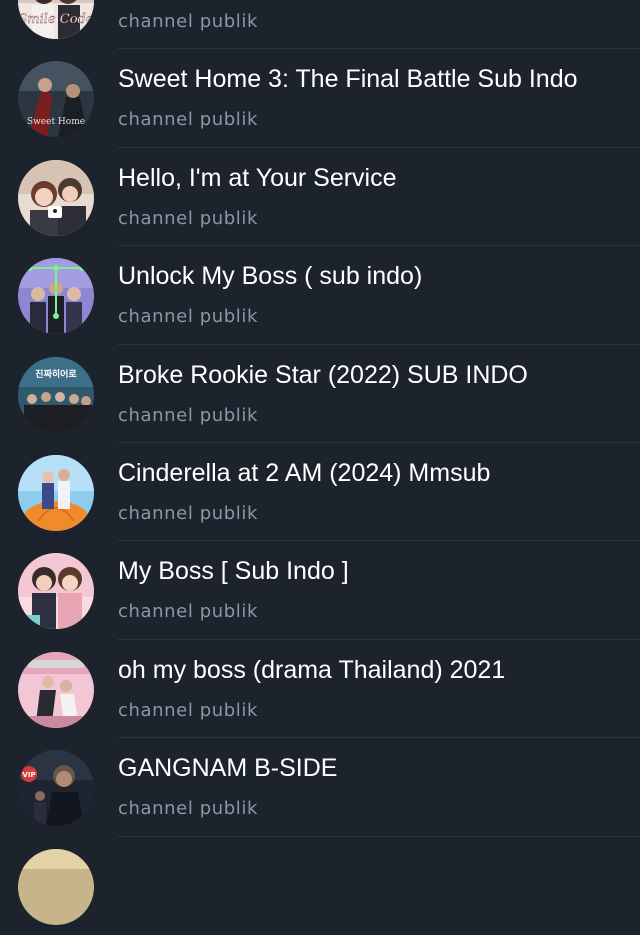 The height and width of the screenshot is (935, 640). What do you see at coordinates (56, 689) in the screenshot?
I see `office-poster-icon` at bounding box center [56, 689].